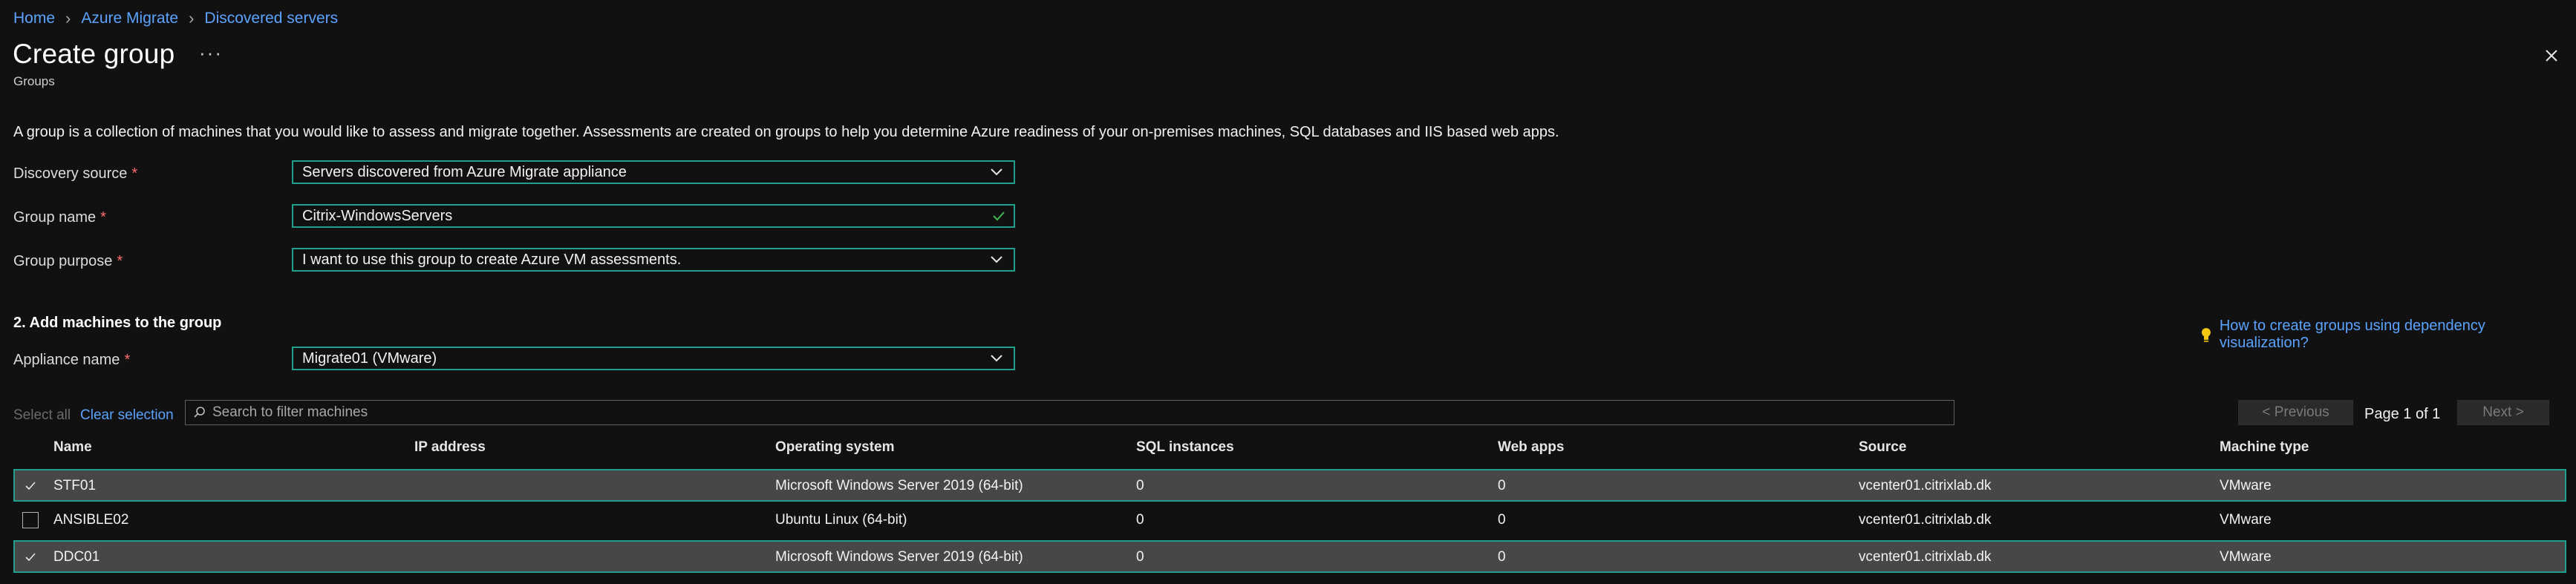 The image size is (2576, 584). Describe the element at coordinates (76, 557) in the screenshot. I see `cell-name: DDC01` at that location.